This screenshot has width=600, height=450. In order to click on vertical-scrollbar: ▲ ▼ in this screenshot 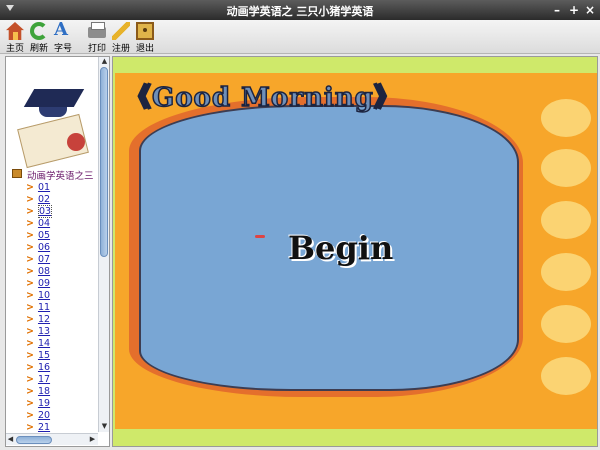, I will do `click(103, 244)`.